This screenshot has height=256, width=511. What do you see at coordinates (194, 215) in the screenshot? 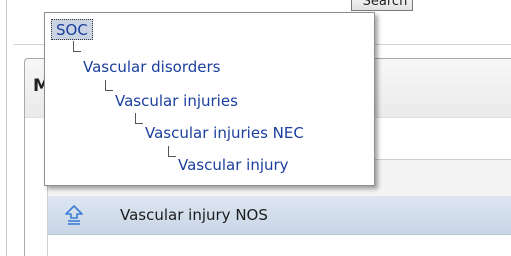
I see `row-label: Vascular injury NOS` at bounding box center [194, 215].